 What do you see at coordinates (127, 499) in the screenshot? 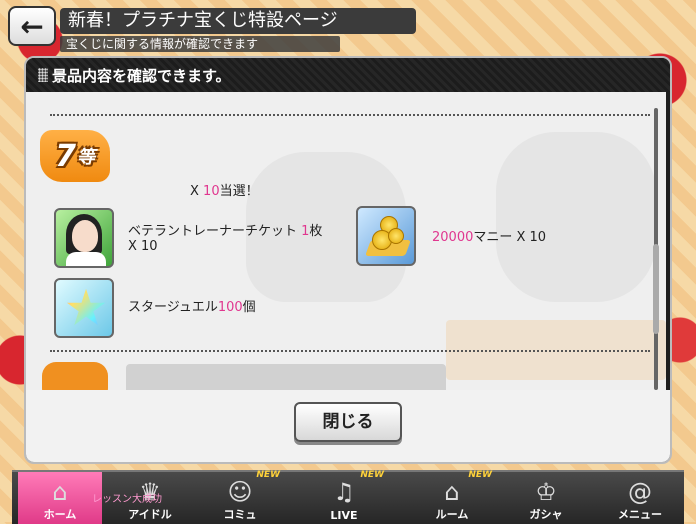
I see `nav-notice-text: レッスン大成功` at bounding box center [127, 499].